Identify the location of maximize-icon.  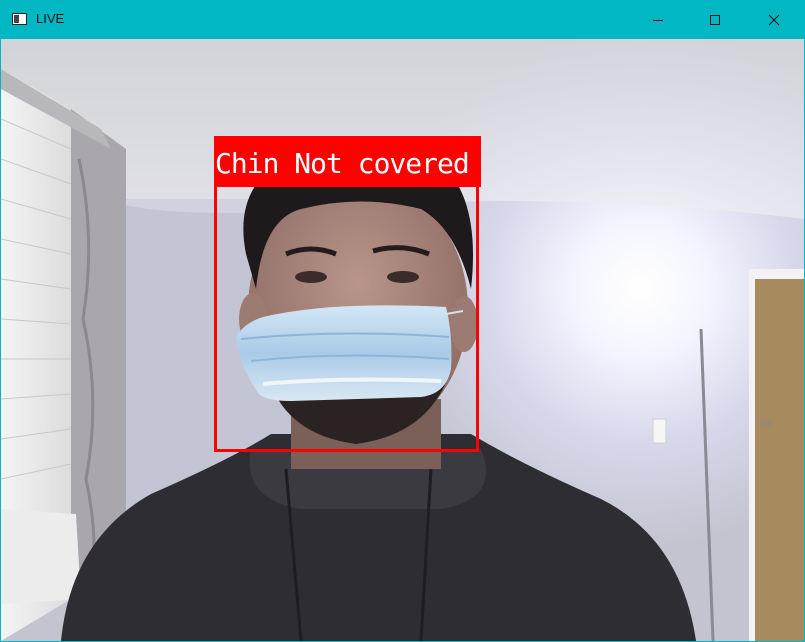
(715, 19).